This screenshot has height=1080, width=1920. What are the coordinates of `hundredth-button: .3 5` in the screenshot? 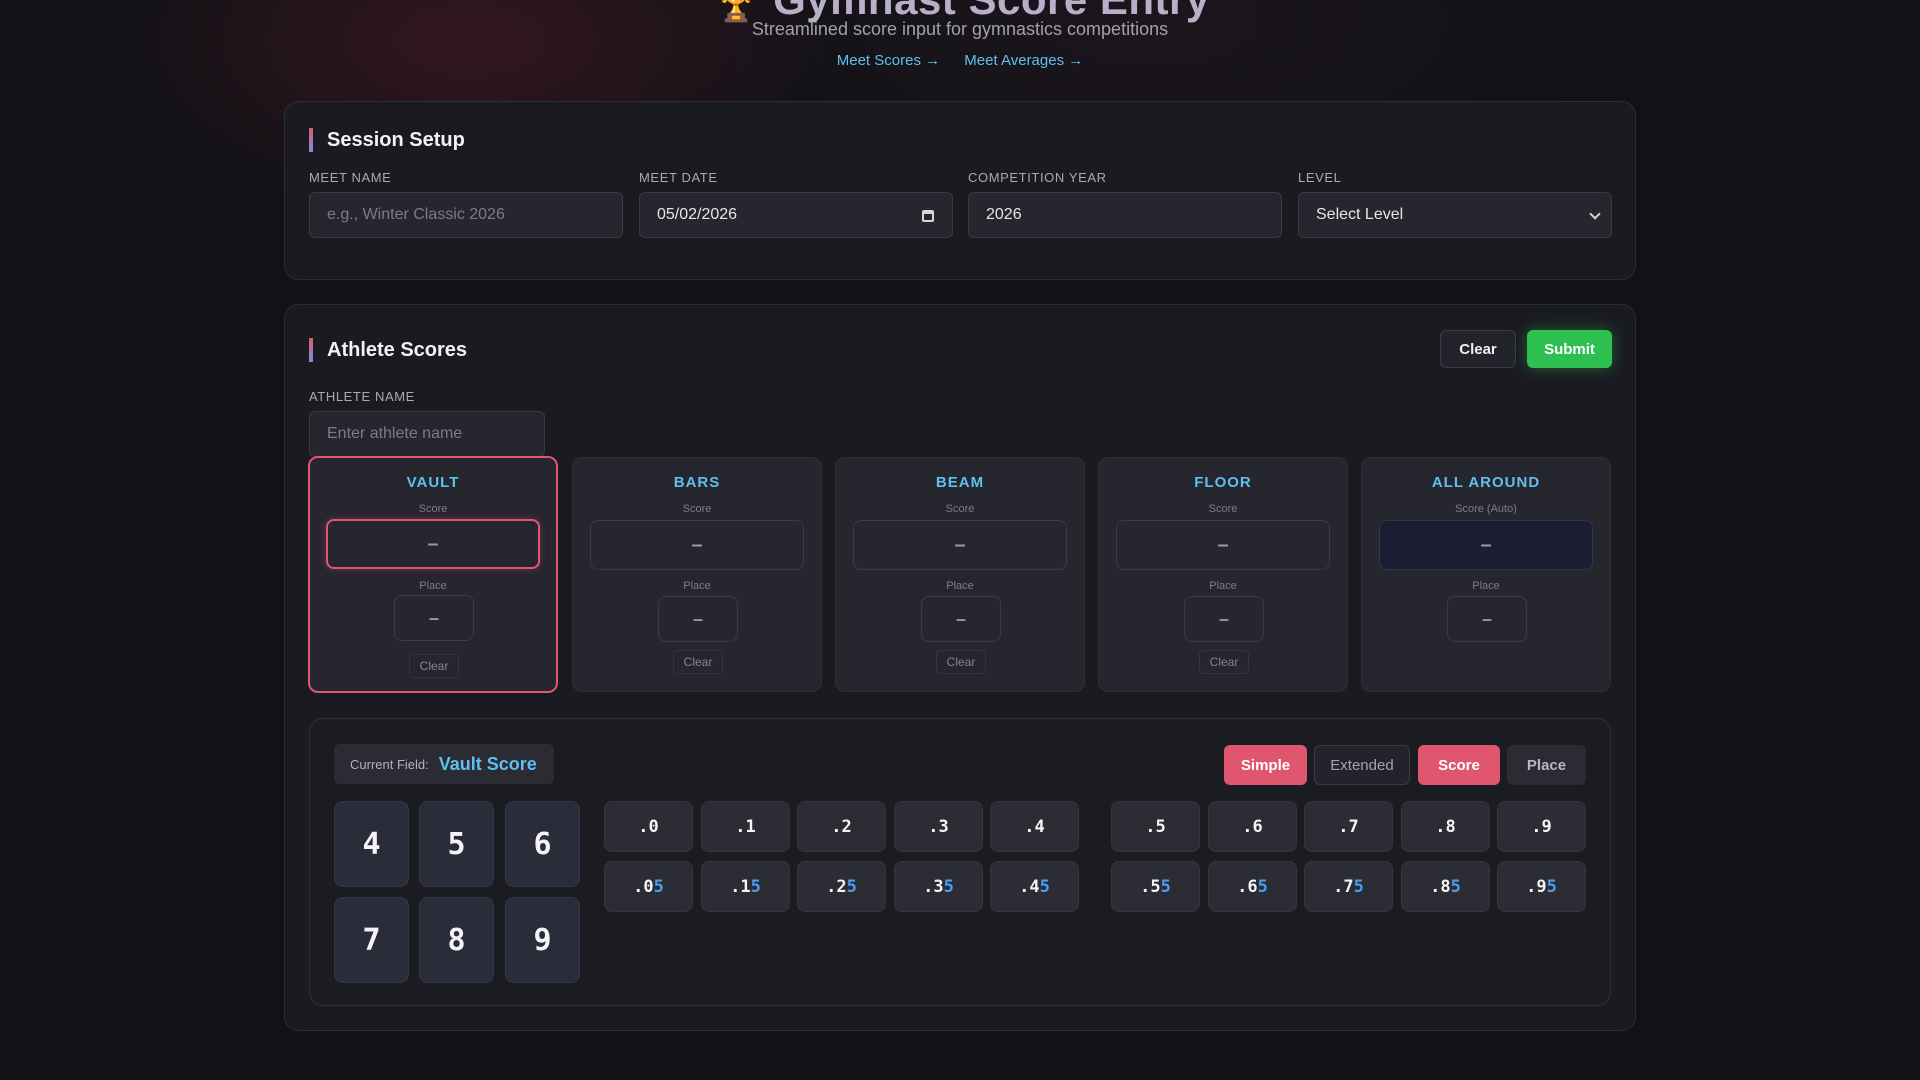 It's located at (938, 886).